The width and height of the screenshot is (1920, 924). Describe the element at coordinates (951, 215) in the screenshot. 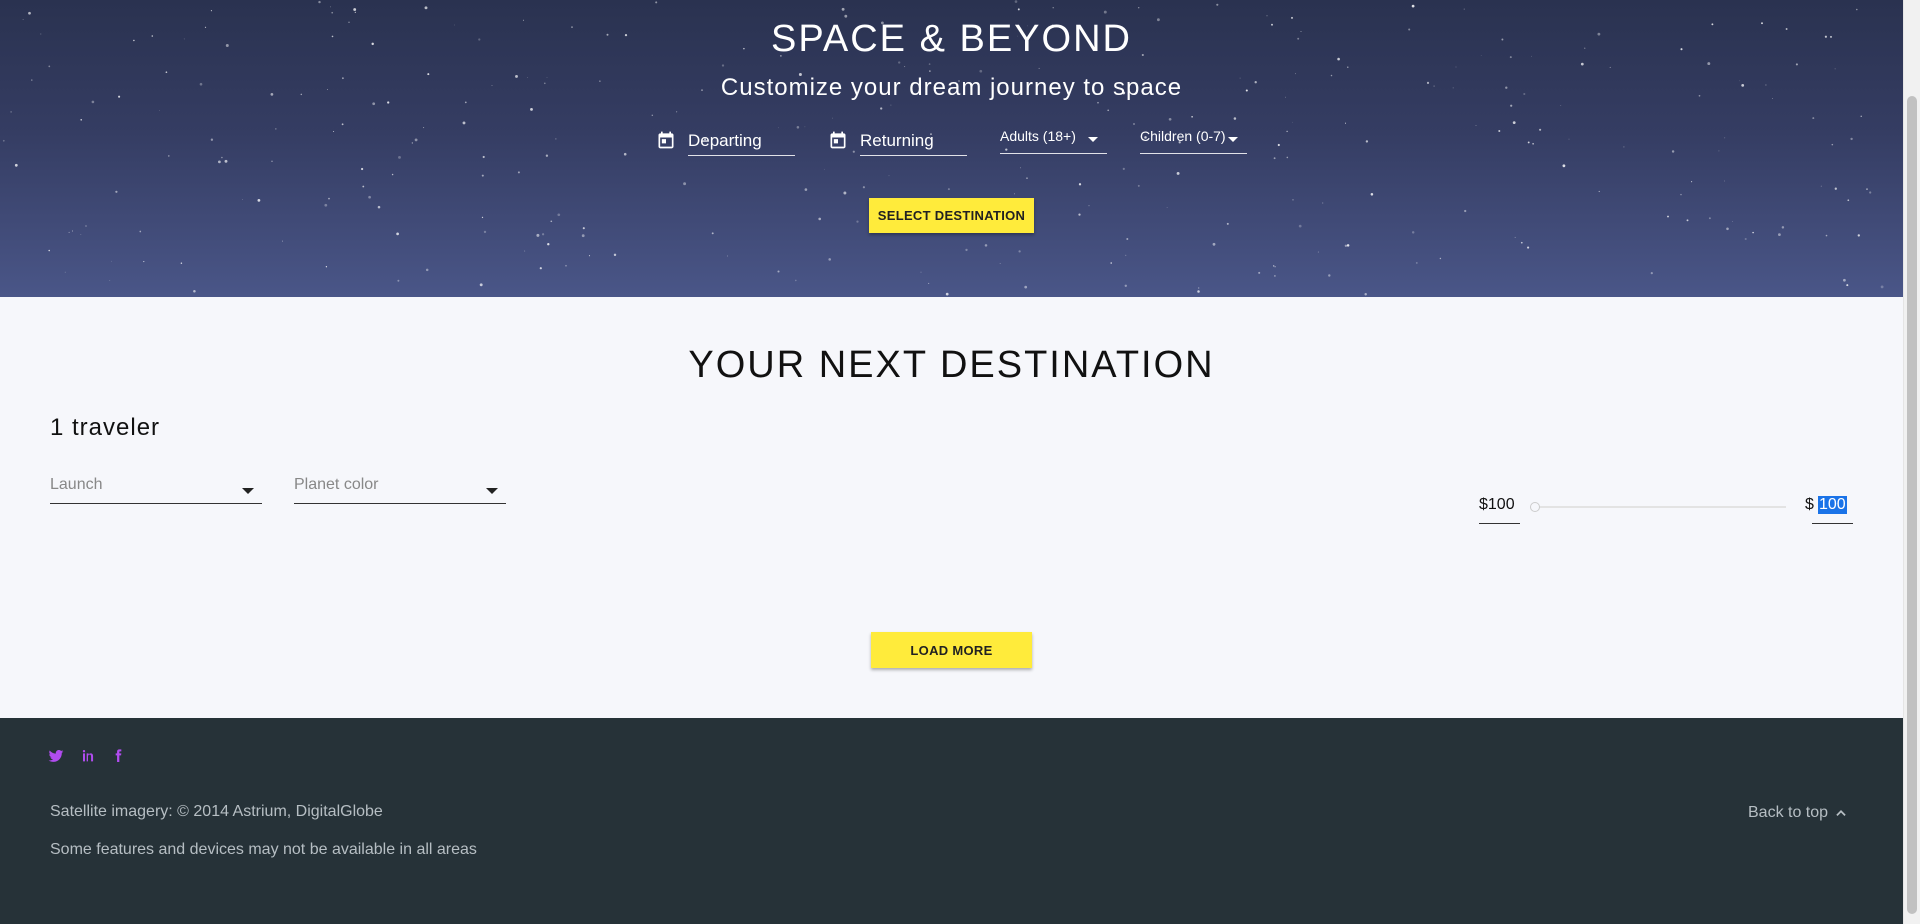

I see `select-destination-button: SELECT DESTINATION` at that location.